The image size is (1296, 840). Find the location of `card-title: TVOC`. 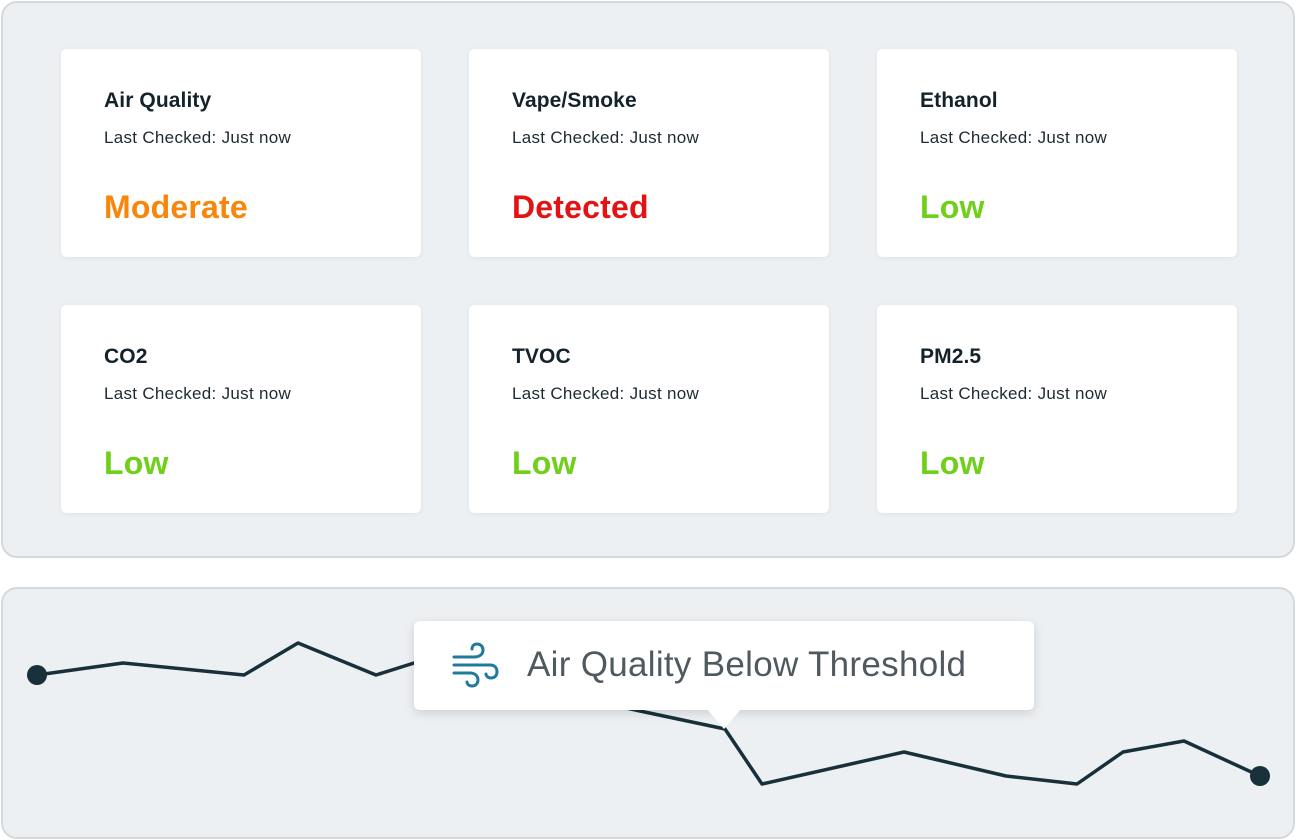

card-title: TVOC is located at coordinates (541, 356).